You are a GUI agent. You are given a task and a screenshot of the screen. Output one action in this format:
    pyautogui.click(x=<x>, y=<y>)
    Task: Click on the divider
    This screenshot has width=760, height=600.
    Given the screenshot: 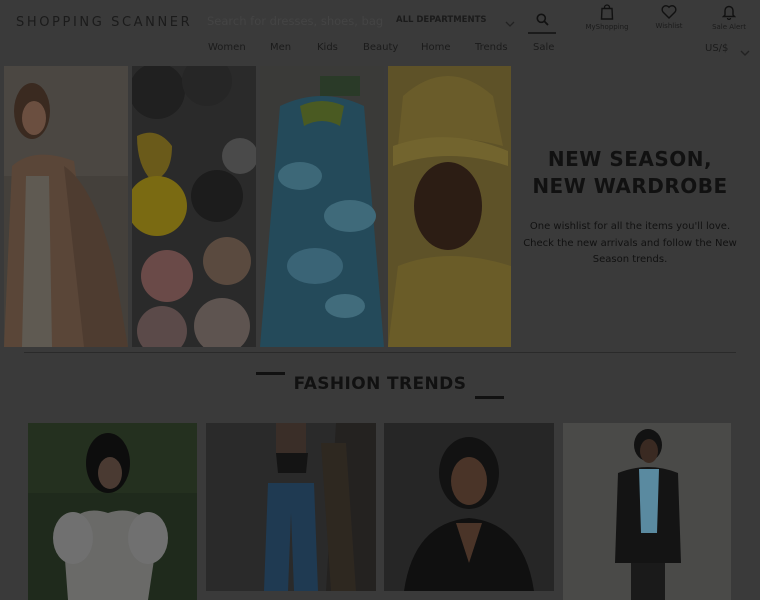 What is the action you would take?
    pyautogui.click(x=380, y=352)
    